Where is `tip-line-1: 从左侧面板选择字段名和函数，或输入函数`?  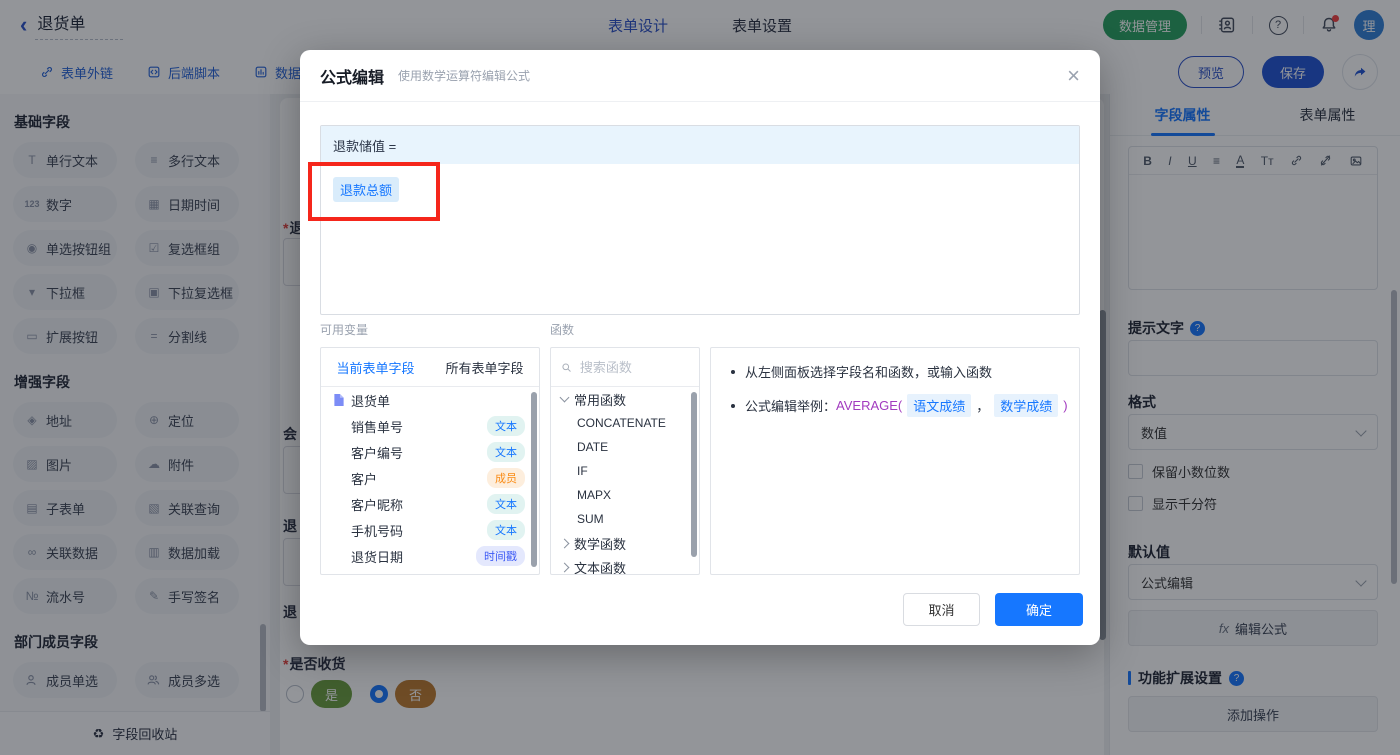 tip-line-1: 从左侧面板选择字段名和函数，或输入函数 is located at coordinates (895, 371).